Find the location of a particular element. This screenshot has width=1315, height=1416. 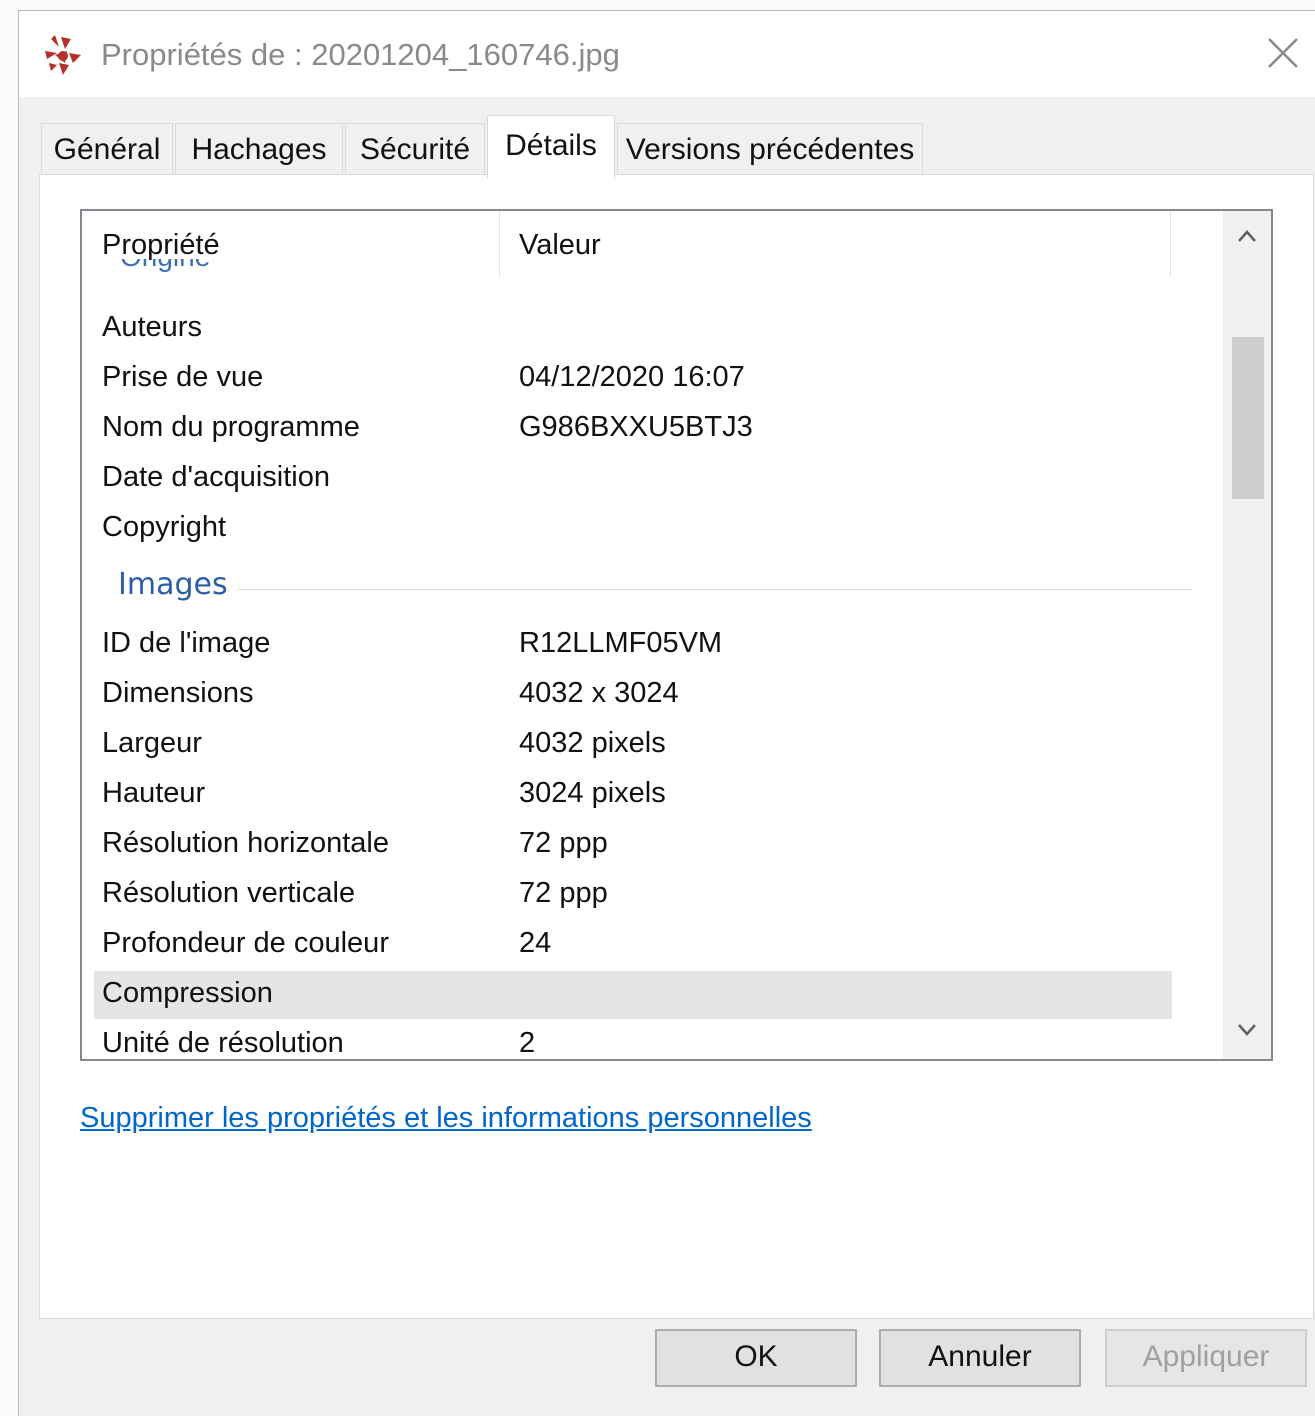

chevron-down-icon is located at coordinates (1247, 1030).